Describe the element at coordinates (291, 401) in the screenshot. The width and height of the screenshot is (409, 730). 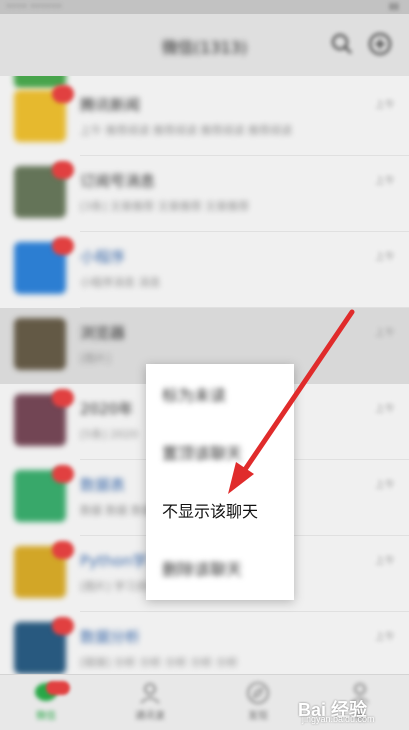
I see `annotation-arrow` at that location.